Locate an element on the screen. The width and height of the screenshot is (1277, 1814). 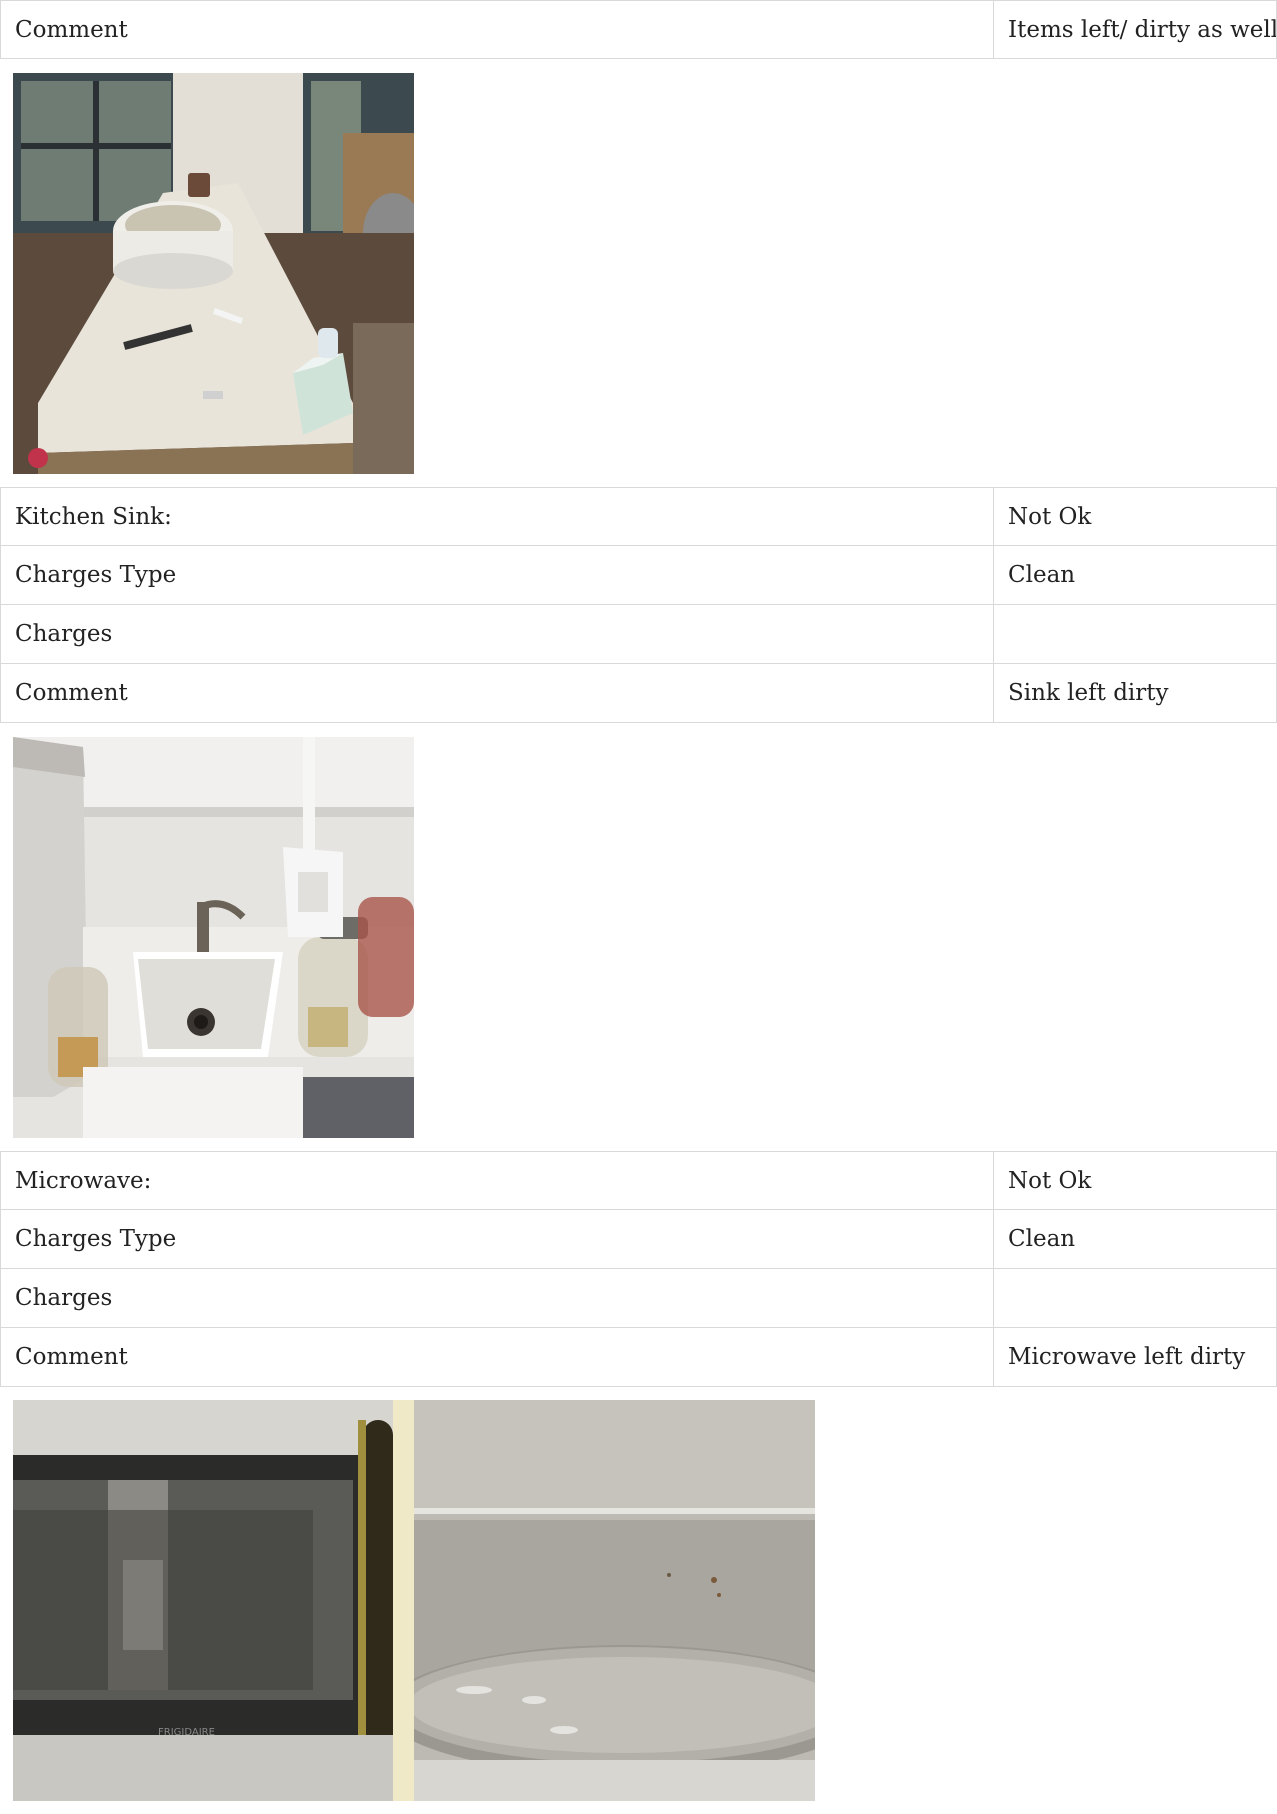
row-value: Microwave left dirty is located at coordinates (1127, 1357).